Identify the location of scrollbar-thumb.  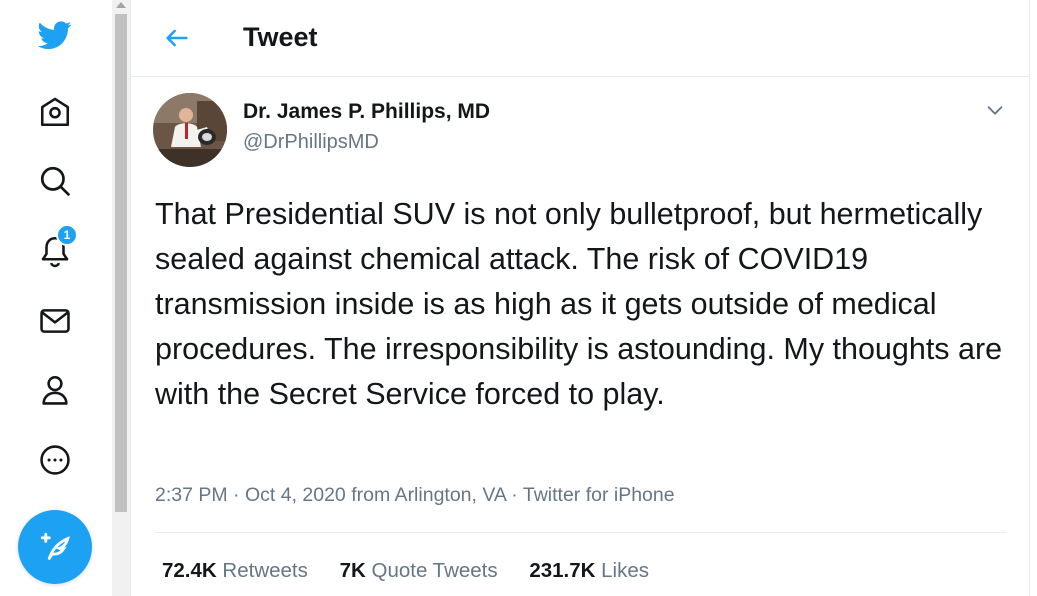
(121, 263).